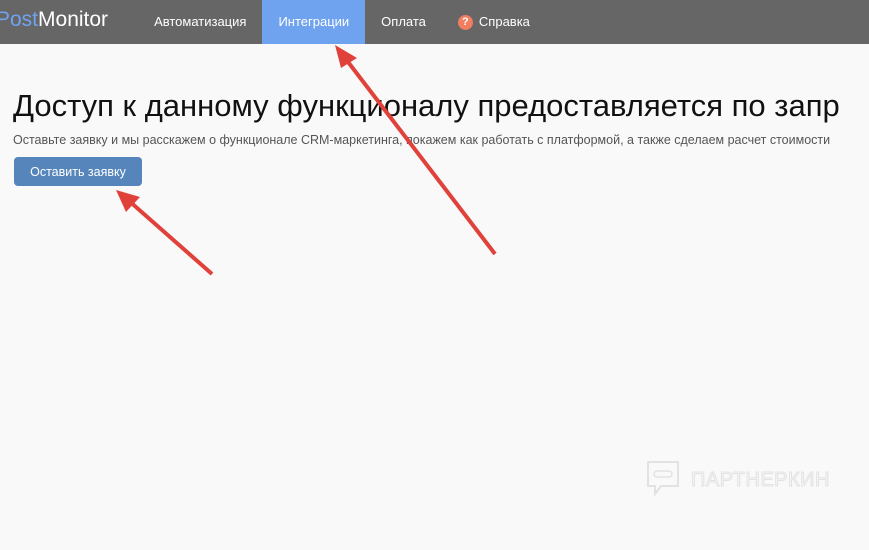  What do you see at coordinates (403, 22) in the screenshot?
I see `nav-item-payment: Оплата` at bounding box center [403, 22].